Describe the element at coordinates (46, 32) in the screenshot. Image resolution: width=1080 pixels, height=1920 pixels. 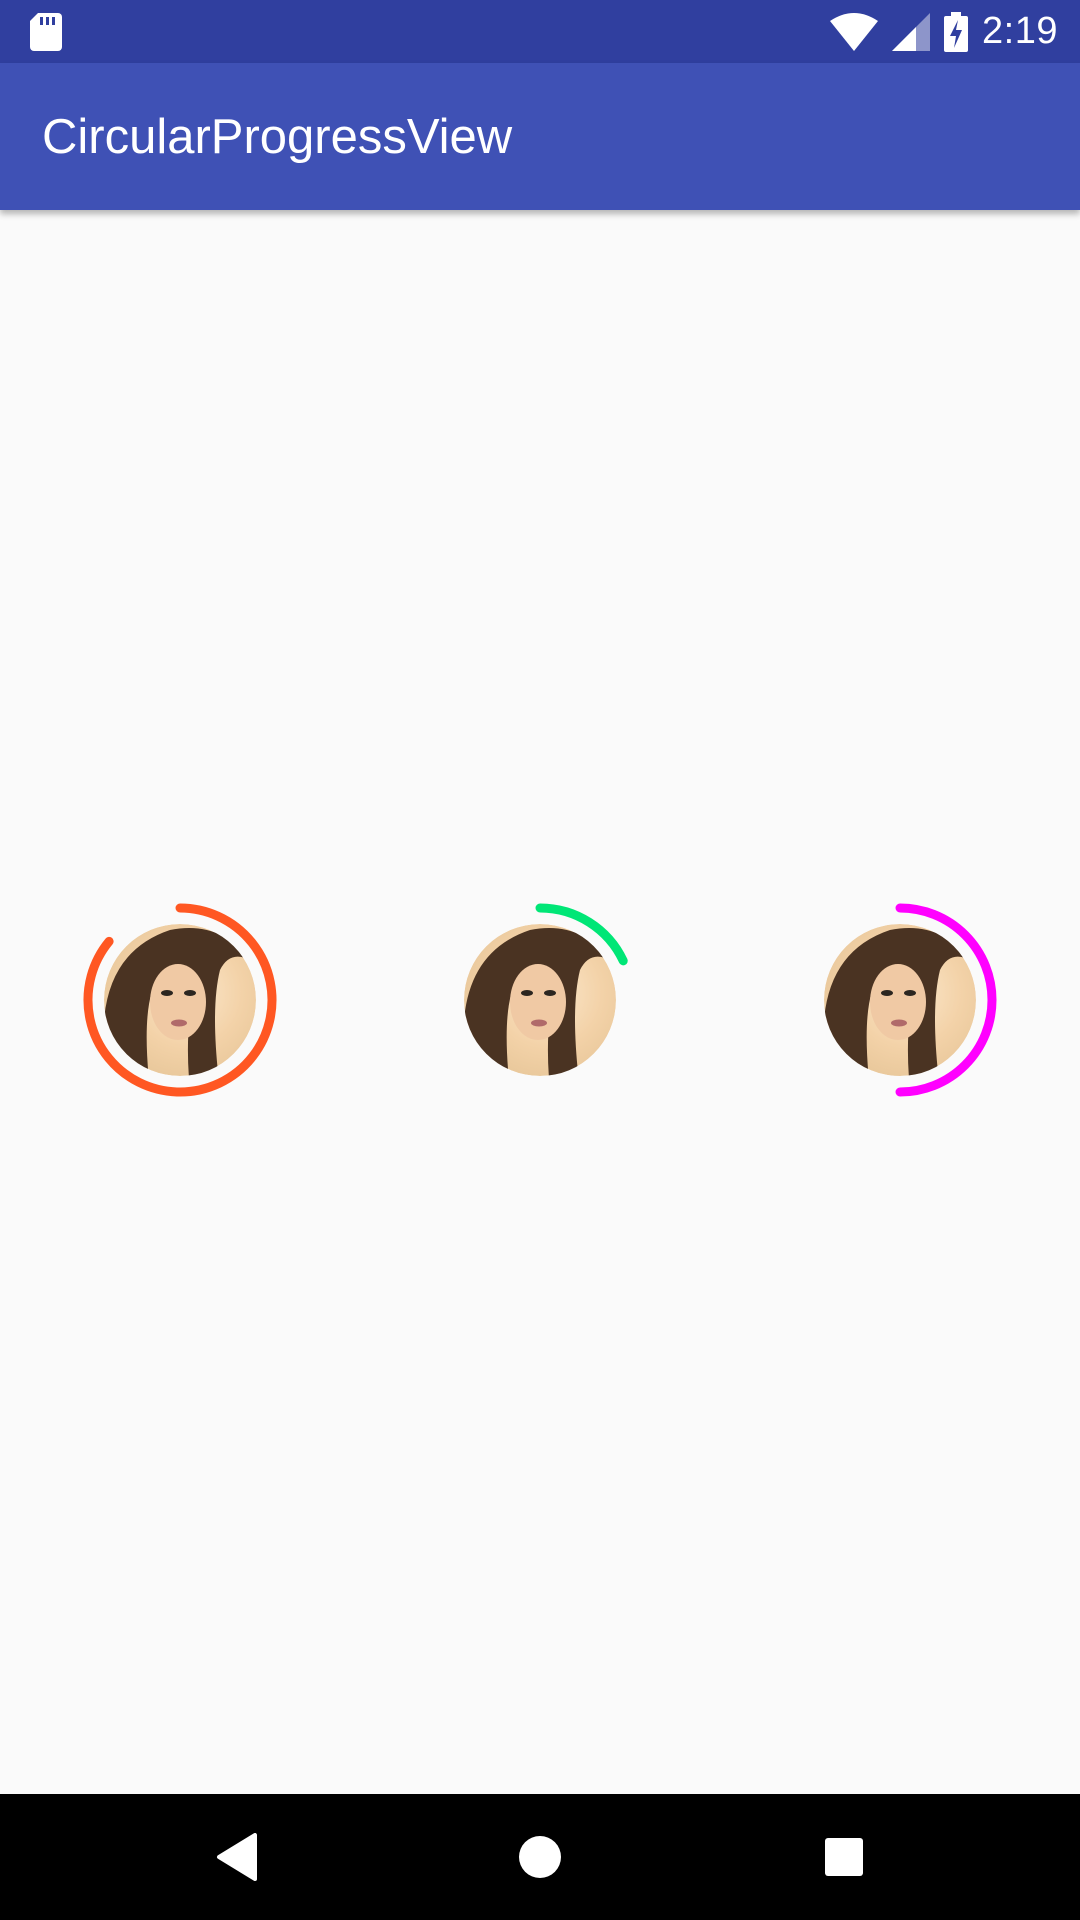
I see `sd-card-icon` at that location.